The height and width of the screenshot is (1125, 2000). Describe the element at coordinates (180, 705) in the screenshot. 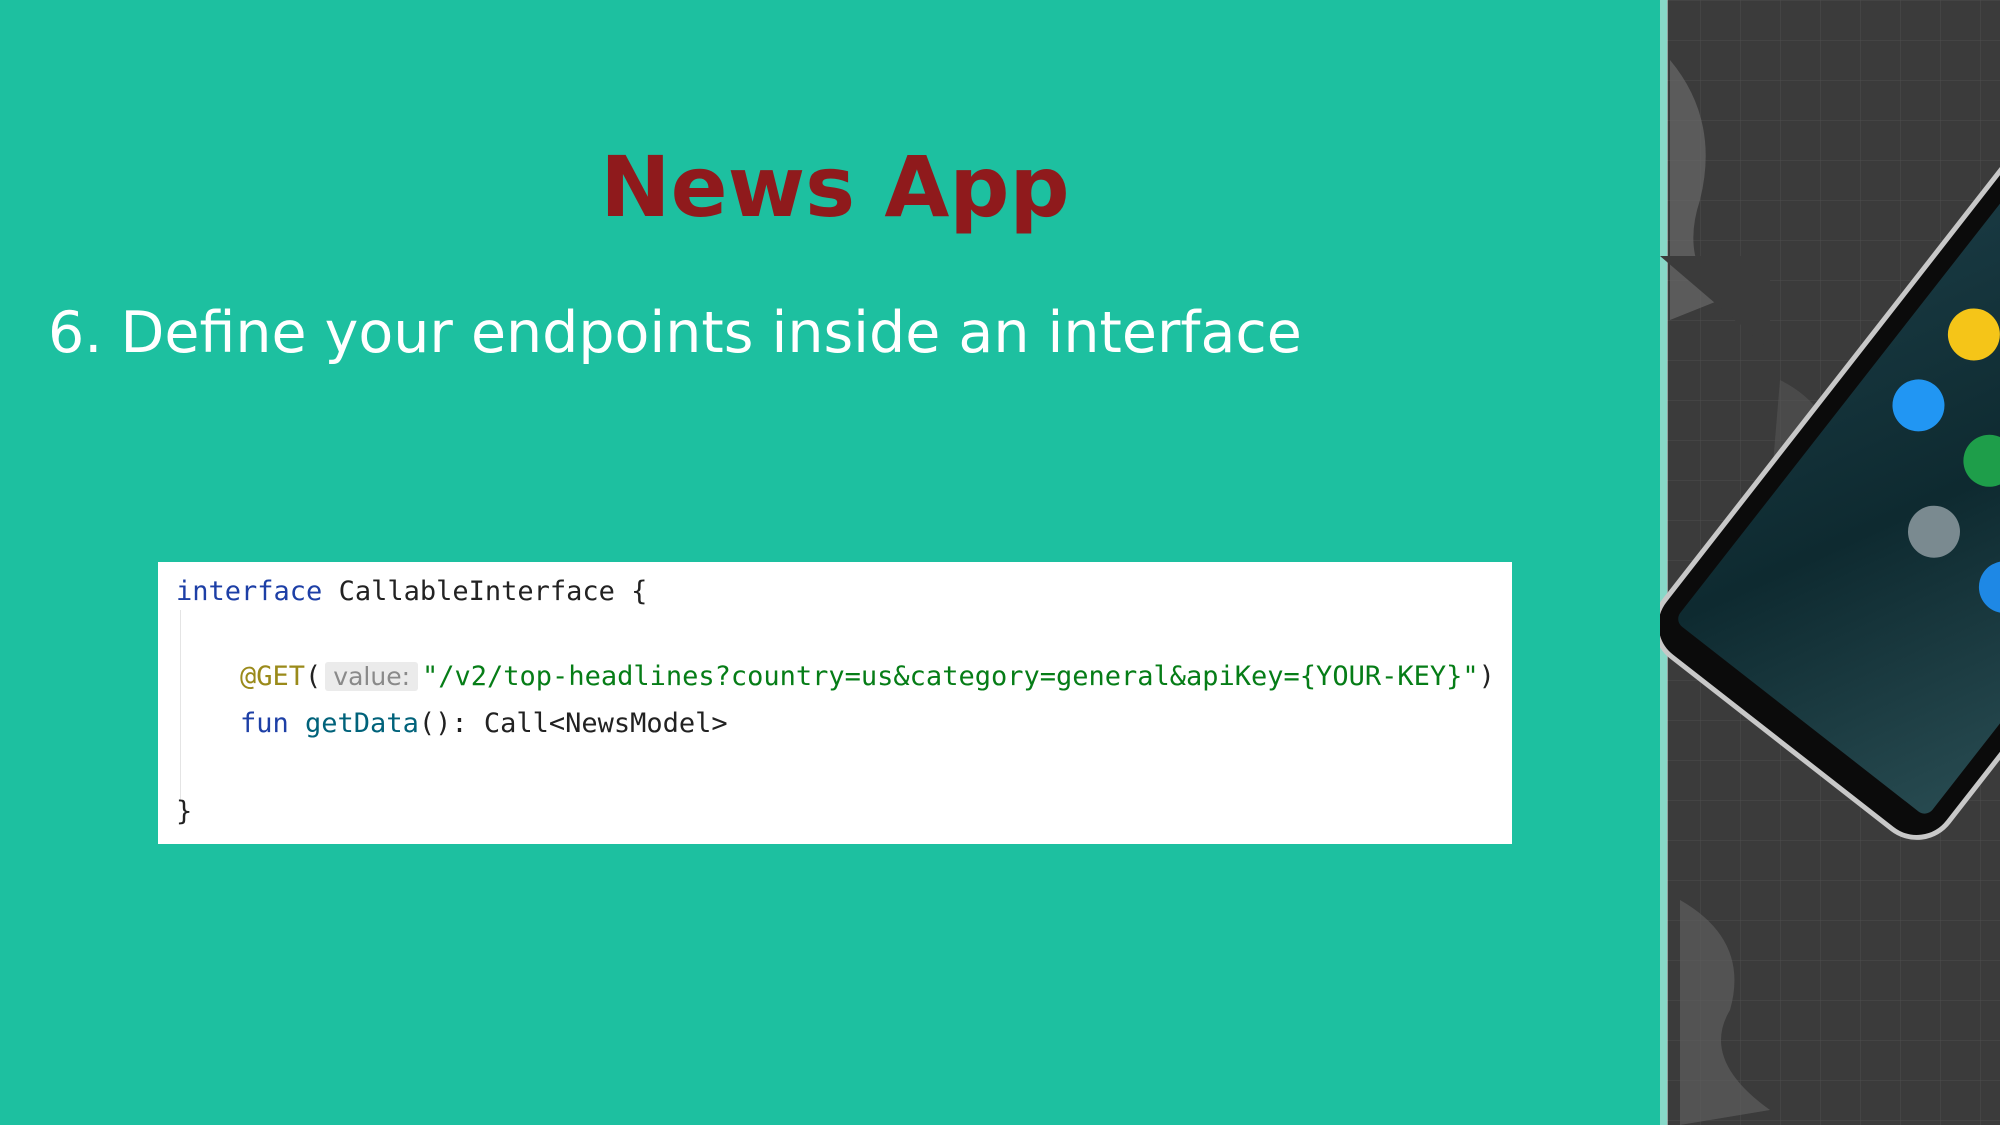

I see `indent-guide` at that location.